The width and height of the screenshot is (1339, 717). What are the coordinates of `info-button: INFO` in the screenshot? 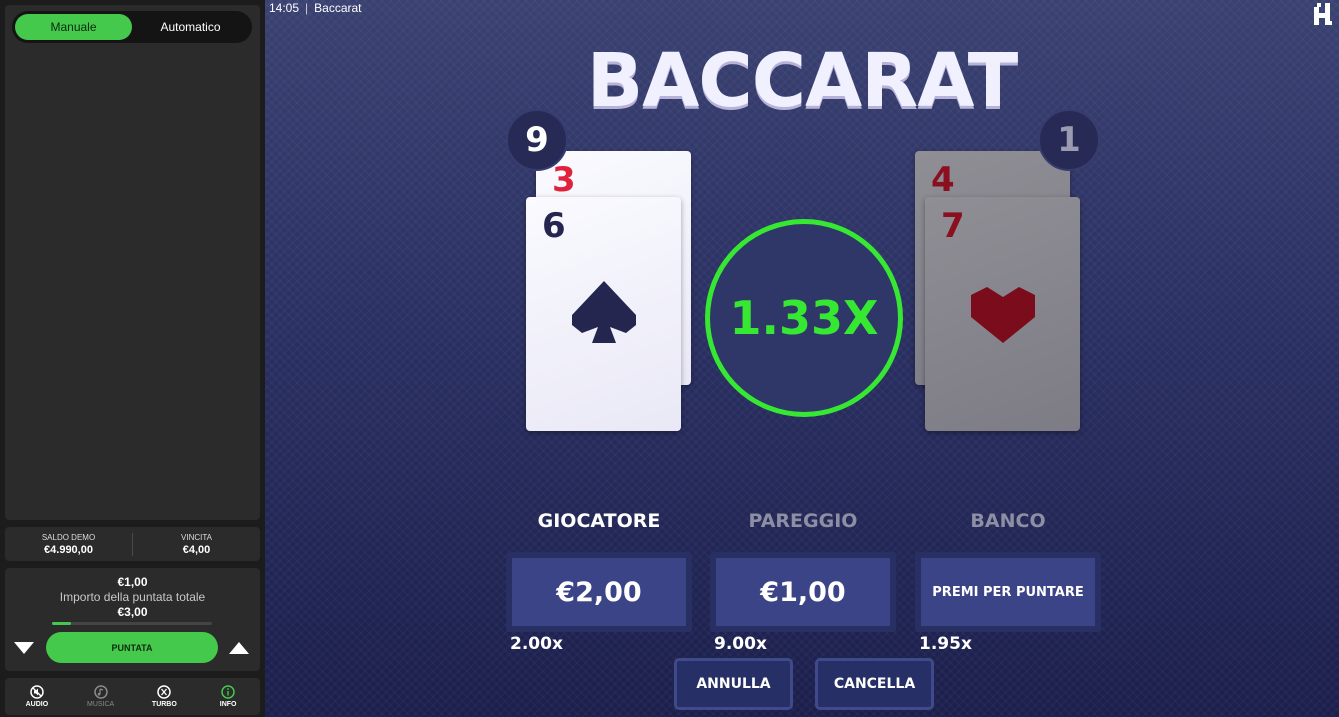 It's located at (228, 696).